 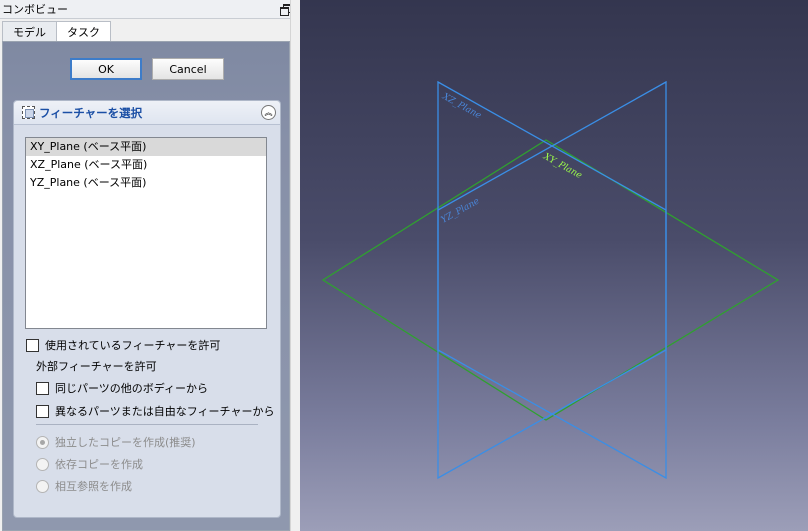 I want to click on combo-view-title: コンボビュー, so click(x=35, y=9).